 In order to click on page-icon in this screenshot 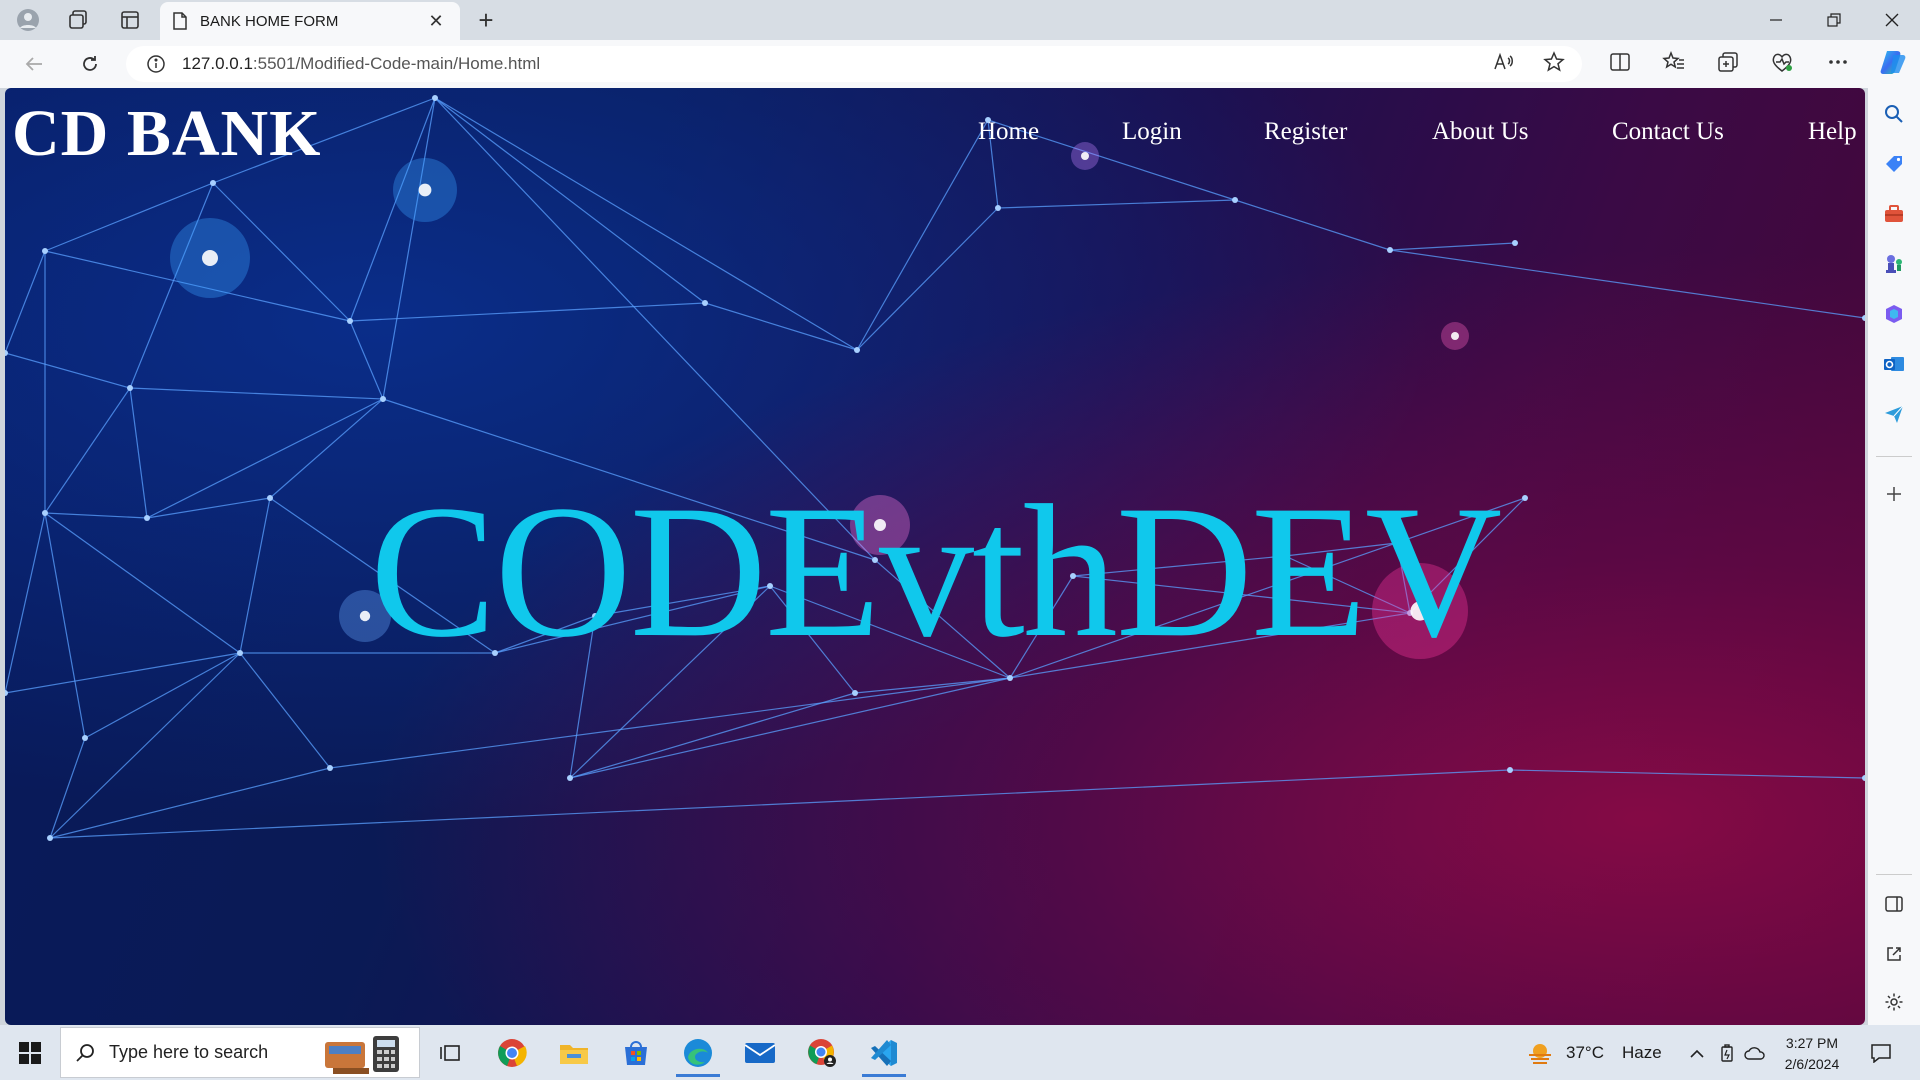, I will do `click(180, 21)`.